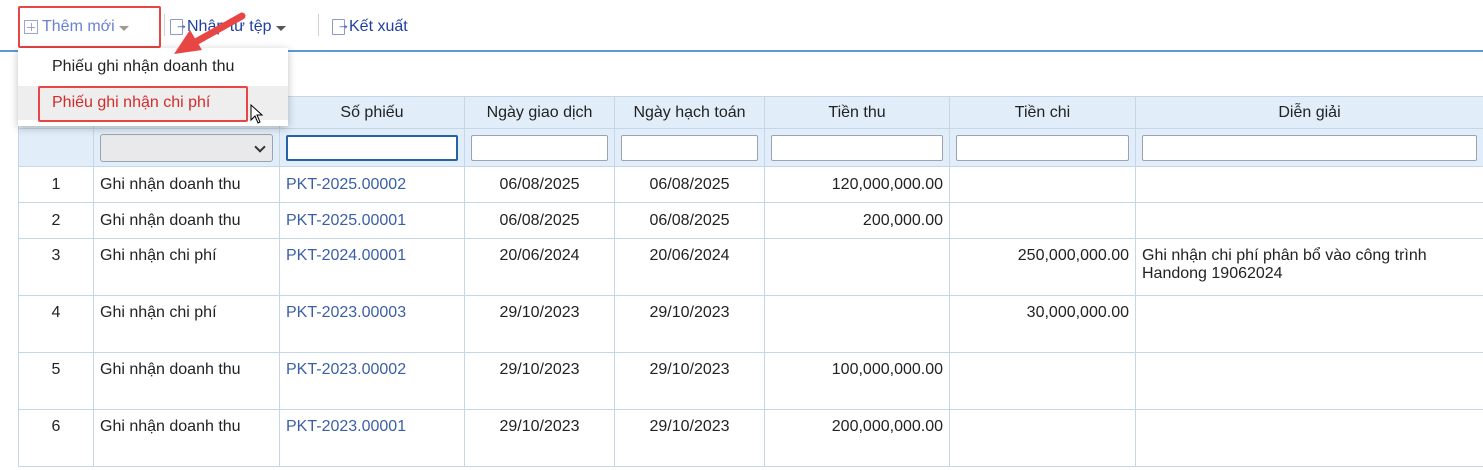 The image size is (1483, 470). I want to click on voucher-number-link: PKT-2023.00003, so click(372, 324).